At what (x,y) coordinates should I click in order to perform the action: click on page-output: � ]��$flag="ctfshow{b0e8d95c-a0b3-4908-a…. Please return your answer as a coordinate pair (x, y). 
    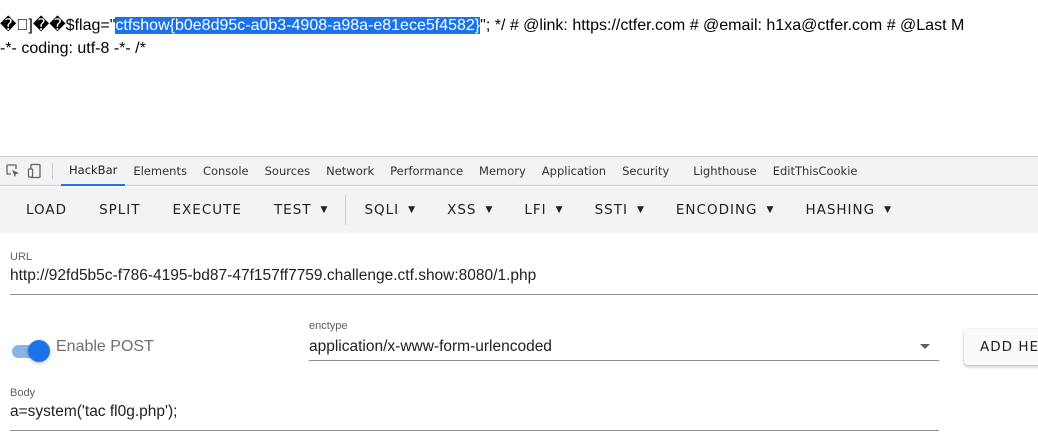
    Looking at the image, I should click on (519, 37).